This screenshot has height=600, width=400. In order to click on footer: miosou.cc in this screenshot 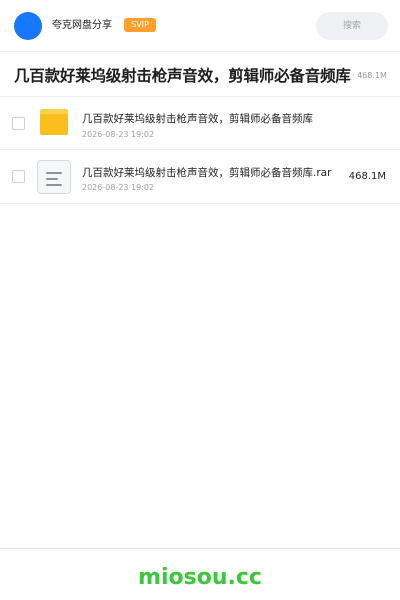, I will do `click(200, 574)`.